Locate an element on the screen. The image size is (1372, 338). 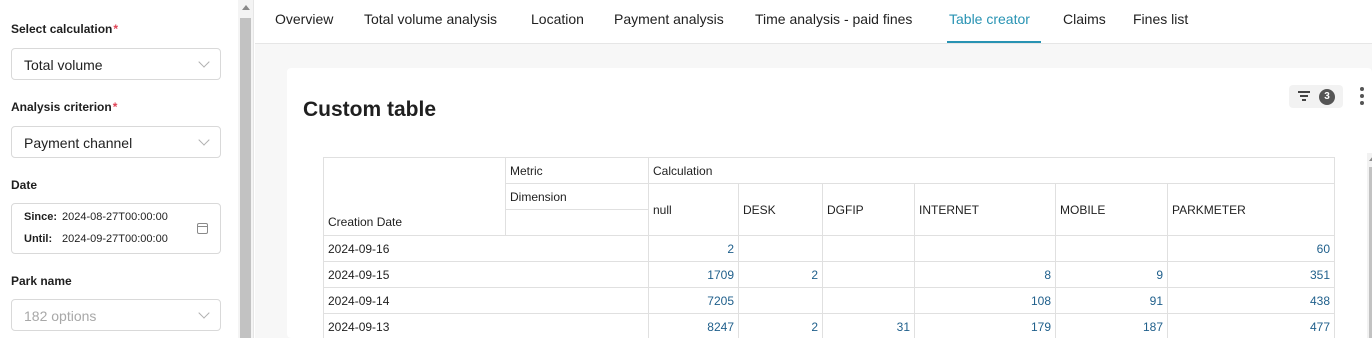
value-cell: 9 is located at coordinates (1111, 274).